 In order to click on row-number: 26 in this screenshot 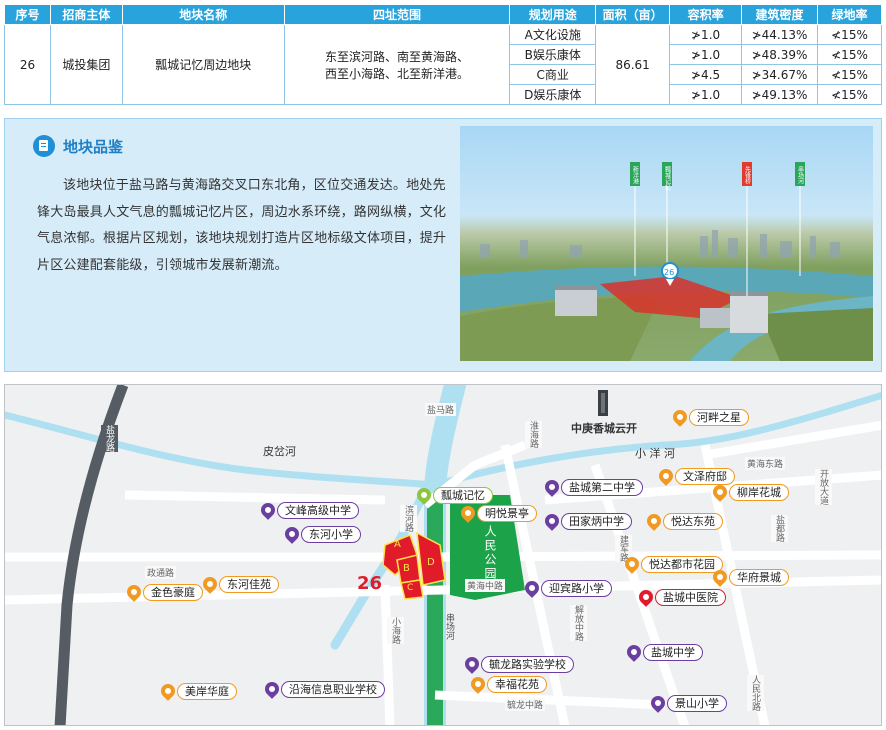, I will do `click(27, 64)`.